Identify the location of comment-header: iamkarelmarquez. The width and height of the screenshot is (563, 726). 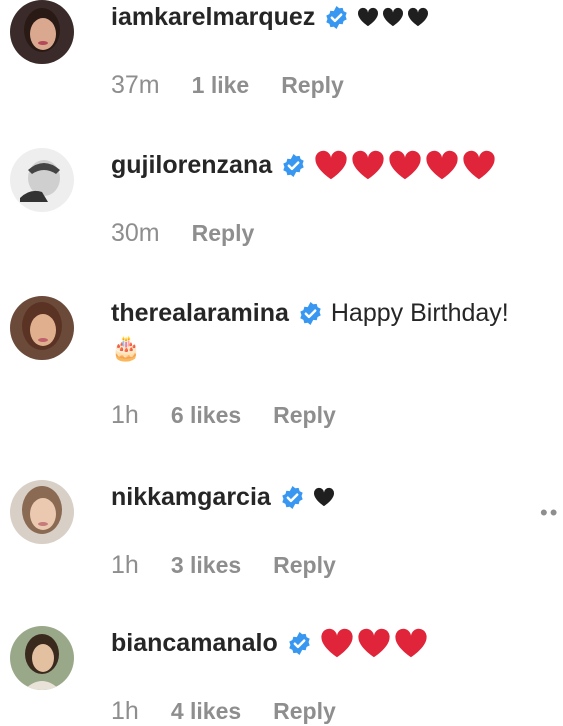
(271, 17).